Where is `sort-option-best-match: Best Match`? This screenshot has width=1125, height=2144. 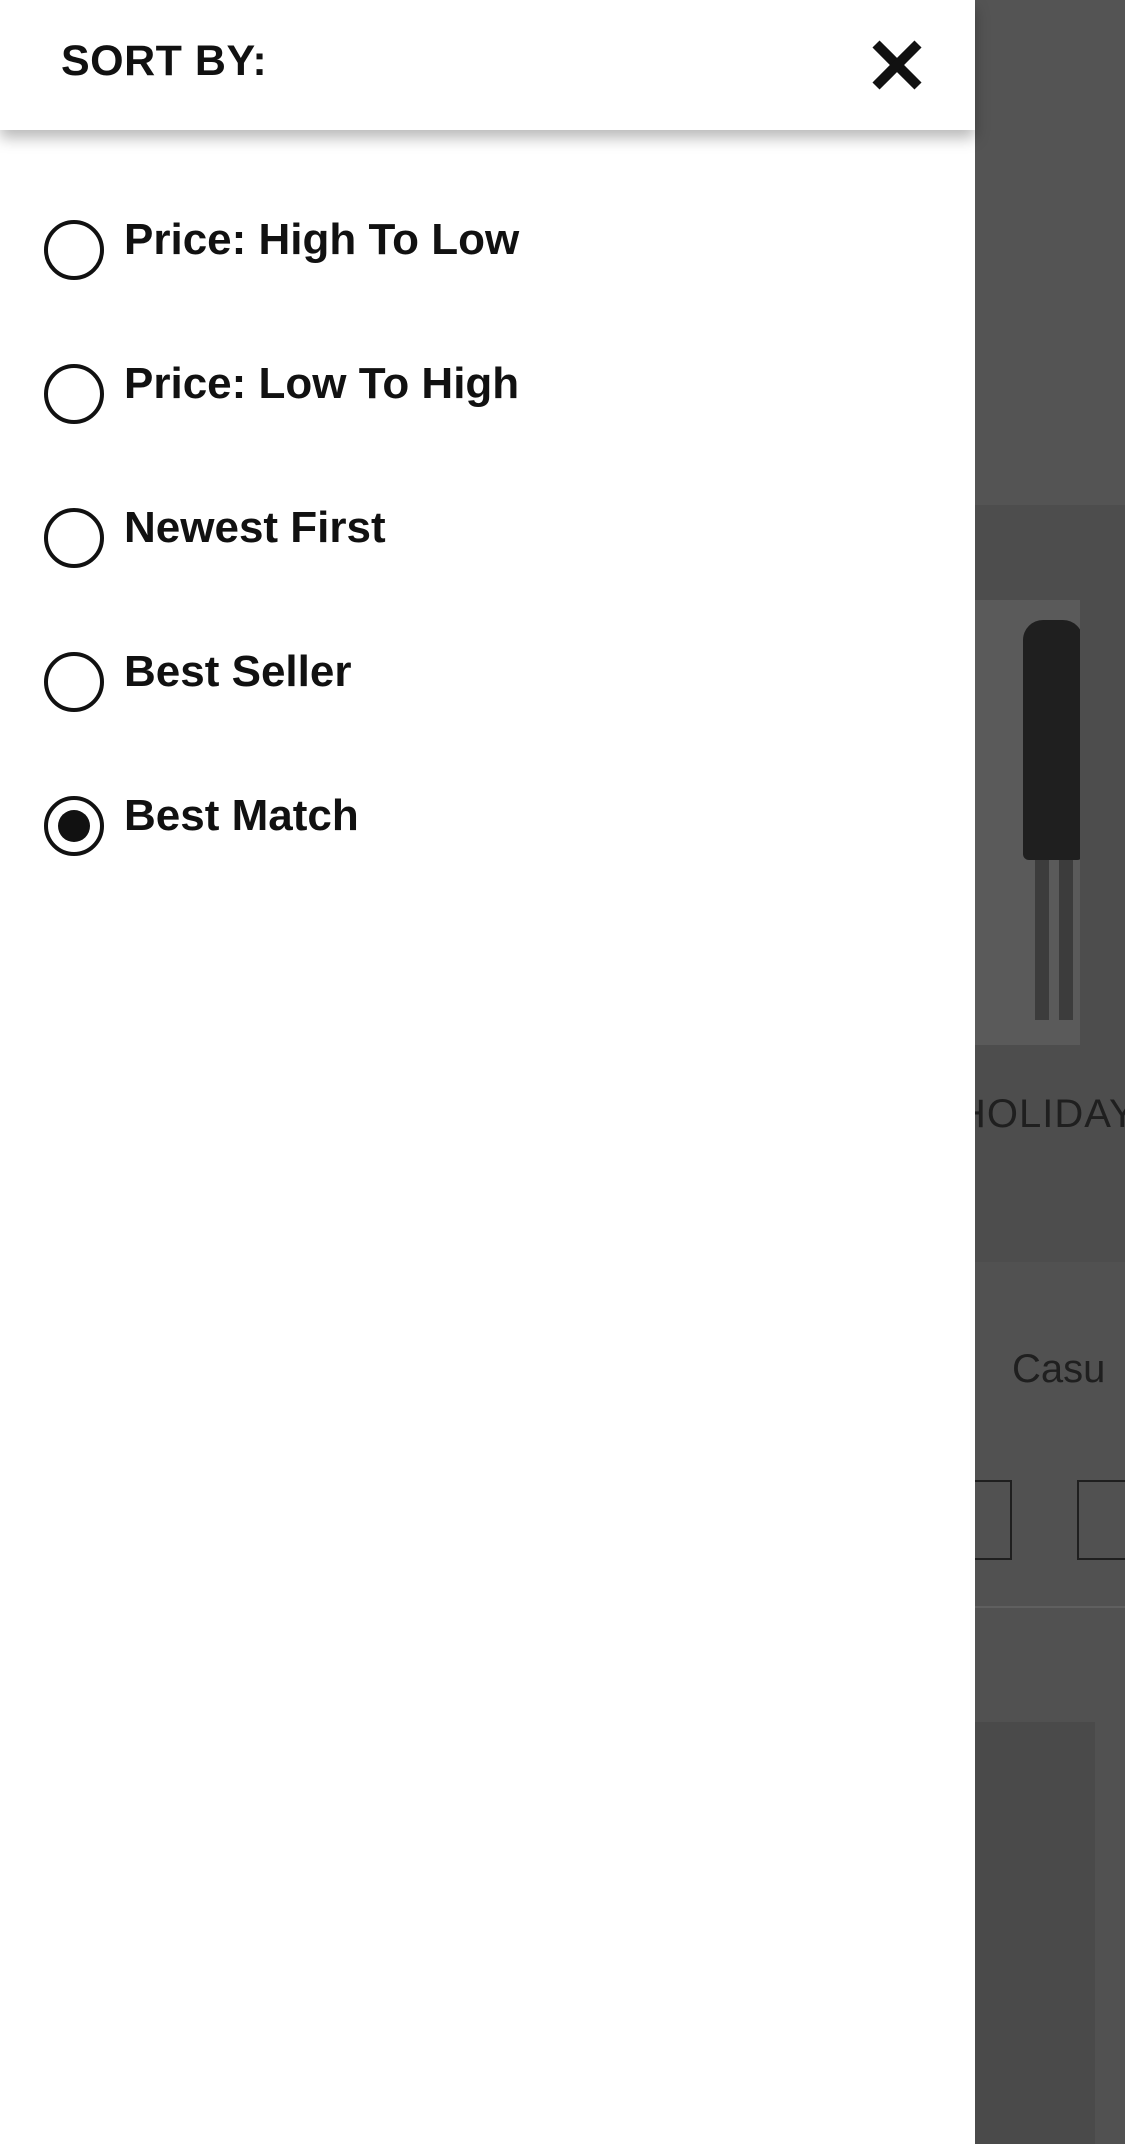
sort-option-best-match: Best Match is located at coordinates (487, 823).